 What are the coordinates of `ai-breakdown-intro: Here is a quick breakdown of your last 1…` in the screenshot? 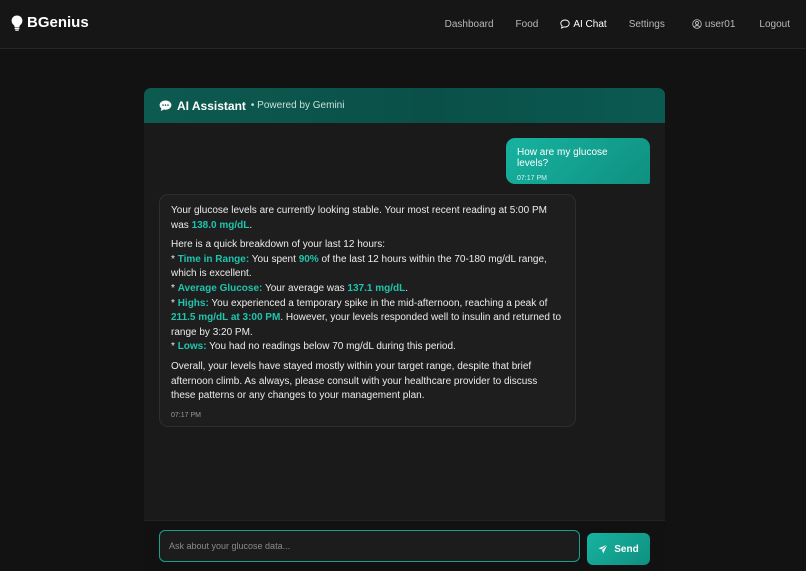 It's located at (278, 245).